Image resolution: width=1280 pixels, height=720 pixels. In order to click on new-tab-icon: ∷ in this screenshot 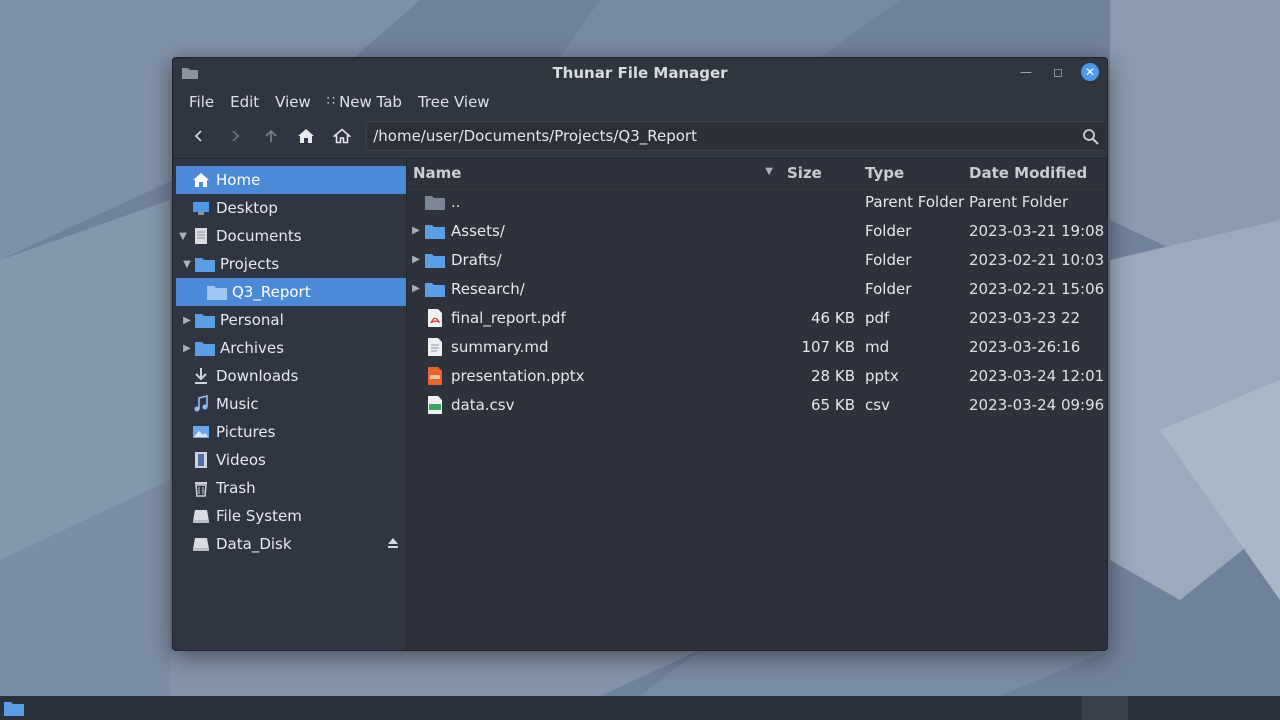, I will do `click(331, 101)`.